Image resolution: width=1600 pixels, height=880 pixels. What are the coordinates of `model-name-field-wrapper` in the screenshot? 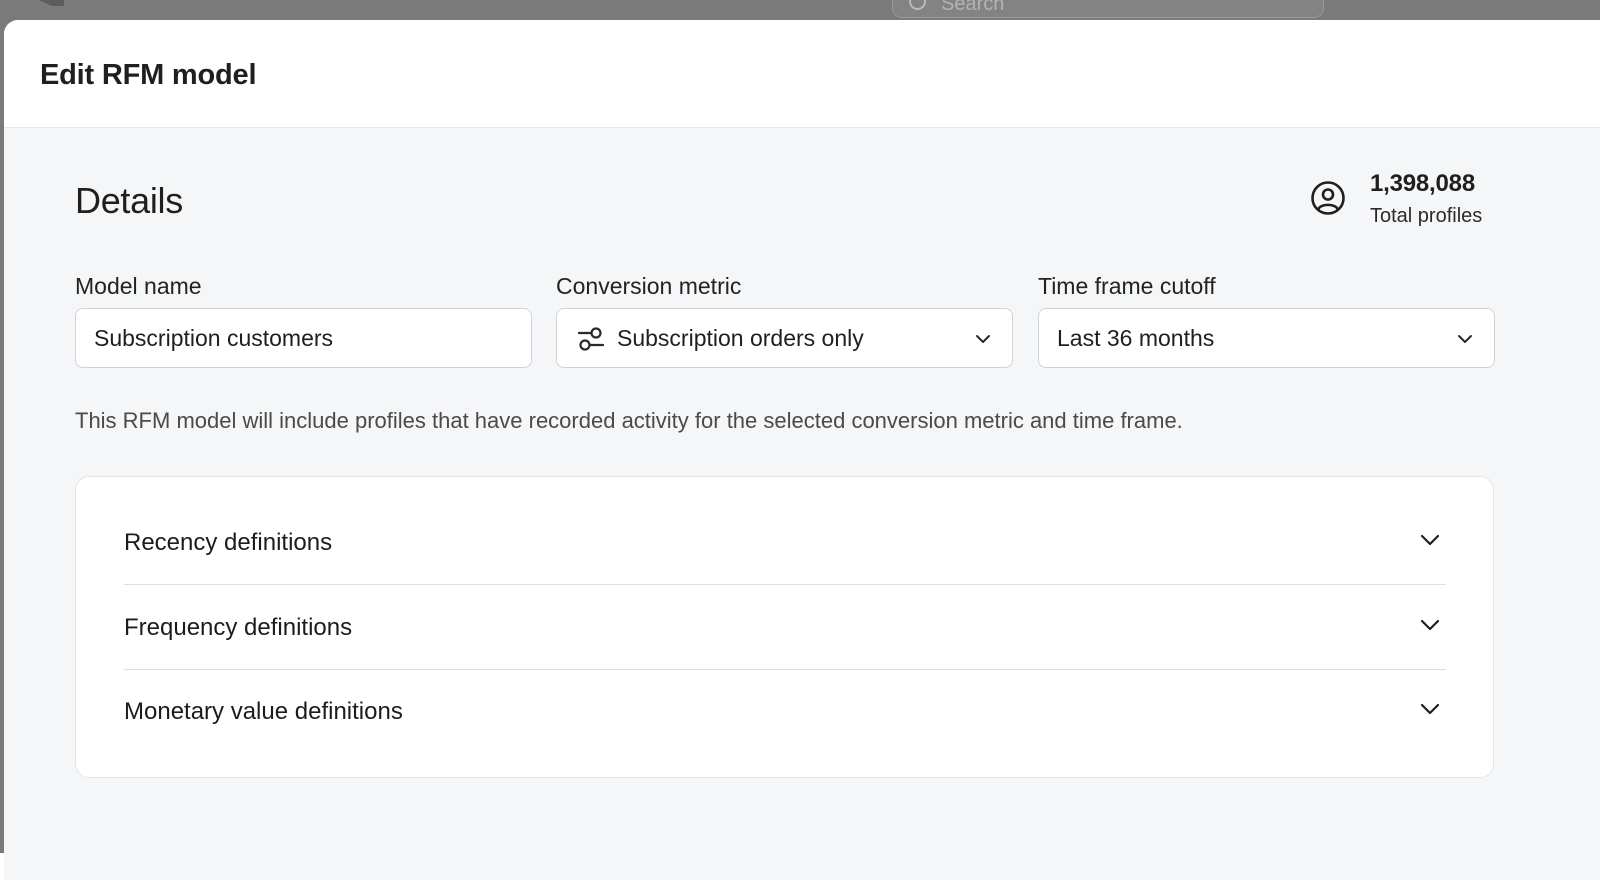 It's located at (303, 338).